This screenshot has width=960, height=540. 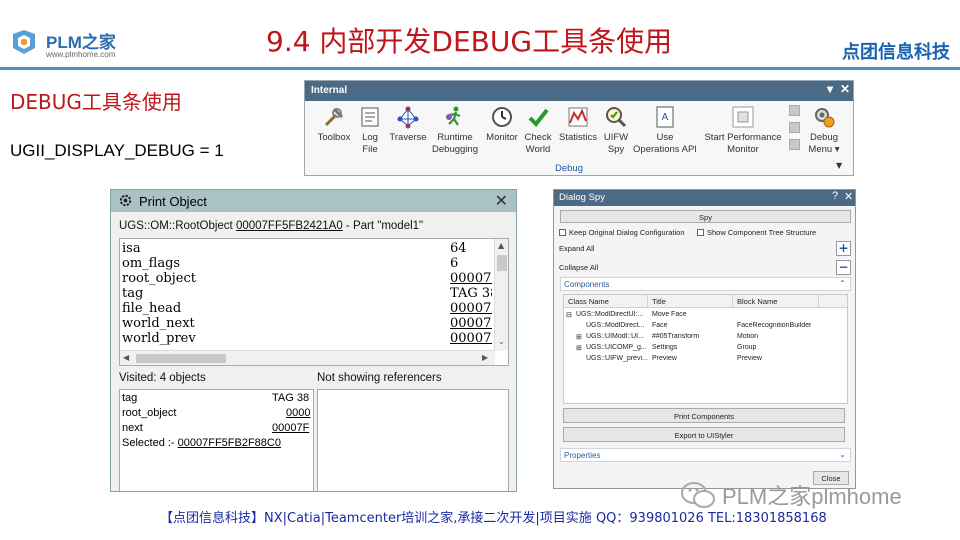 I want to click on list-item: root_object 00007F, so click(x=307, y=278).